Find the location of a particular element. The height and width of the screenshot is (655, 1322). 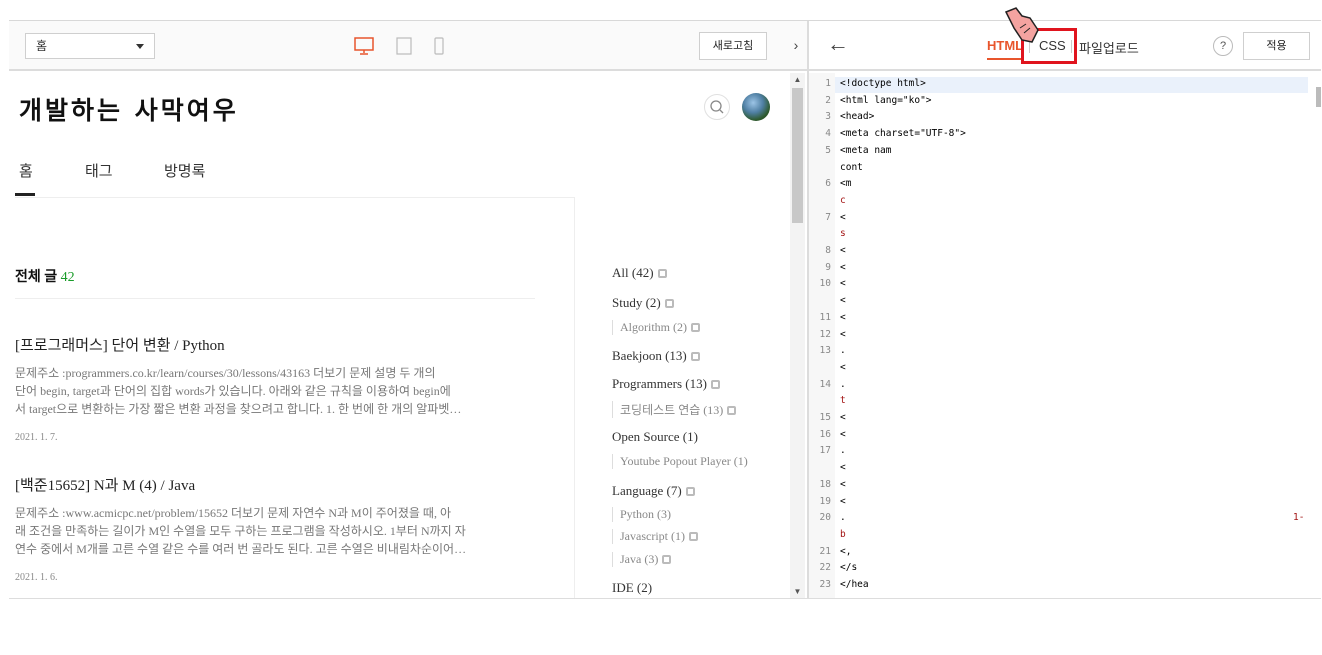

category-subitem: 코딩테스트 연습 (13) is located at coordinates (674, 409).